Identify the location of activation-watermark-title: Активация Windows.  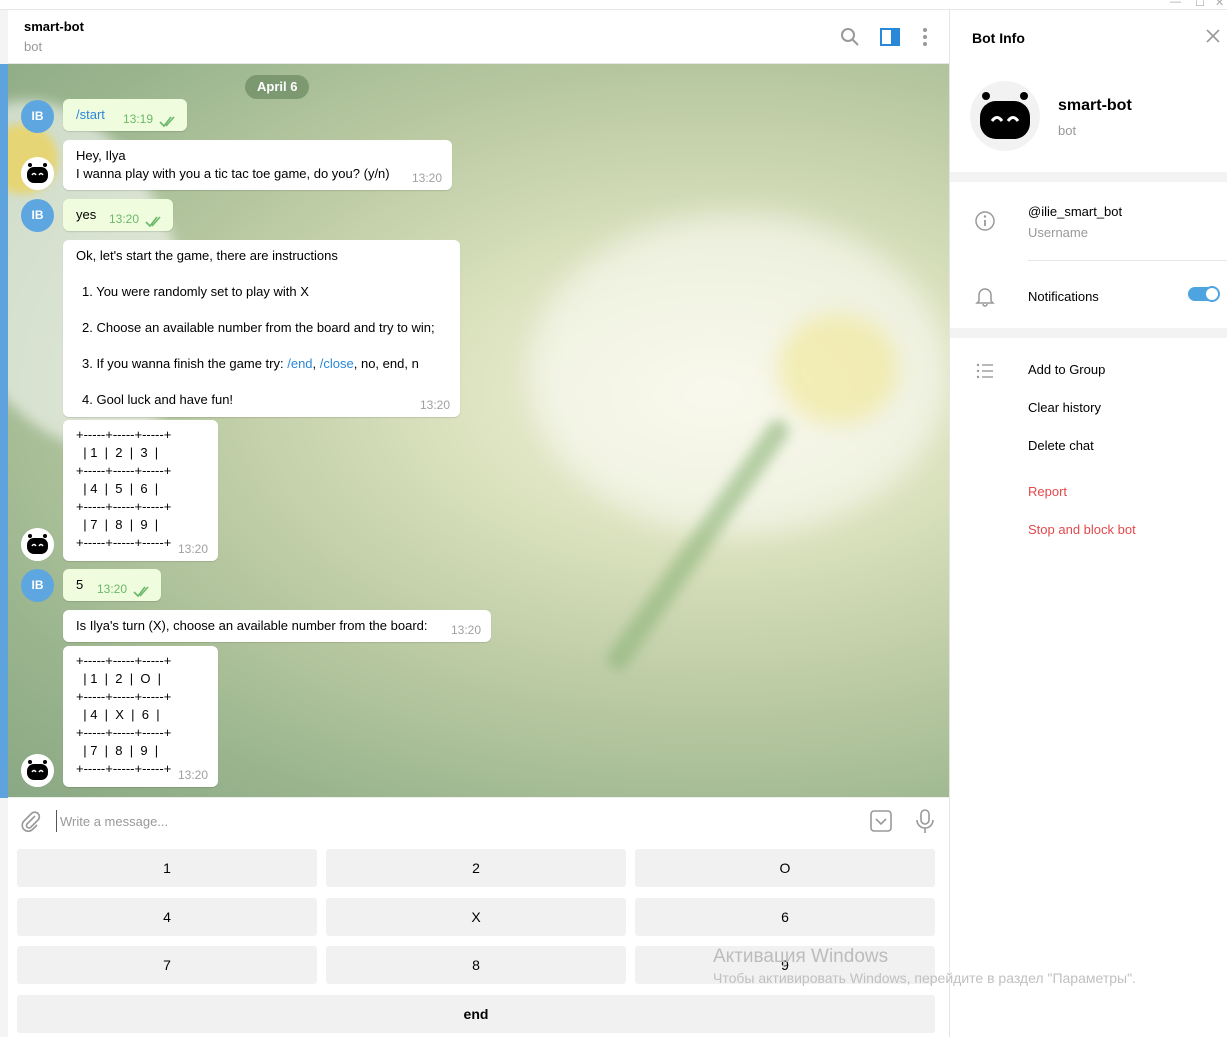
(801, 956).